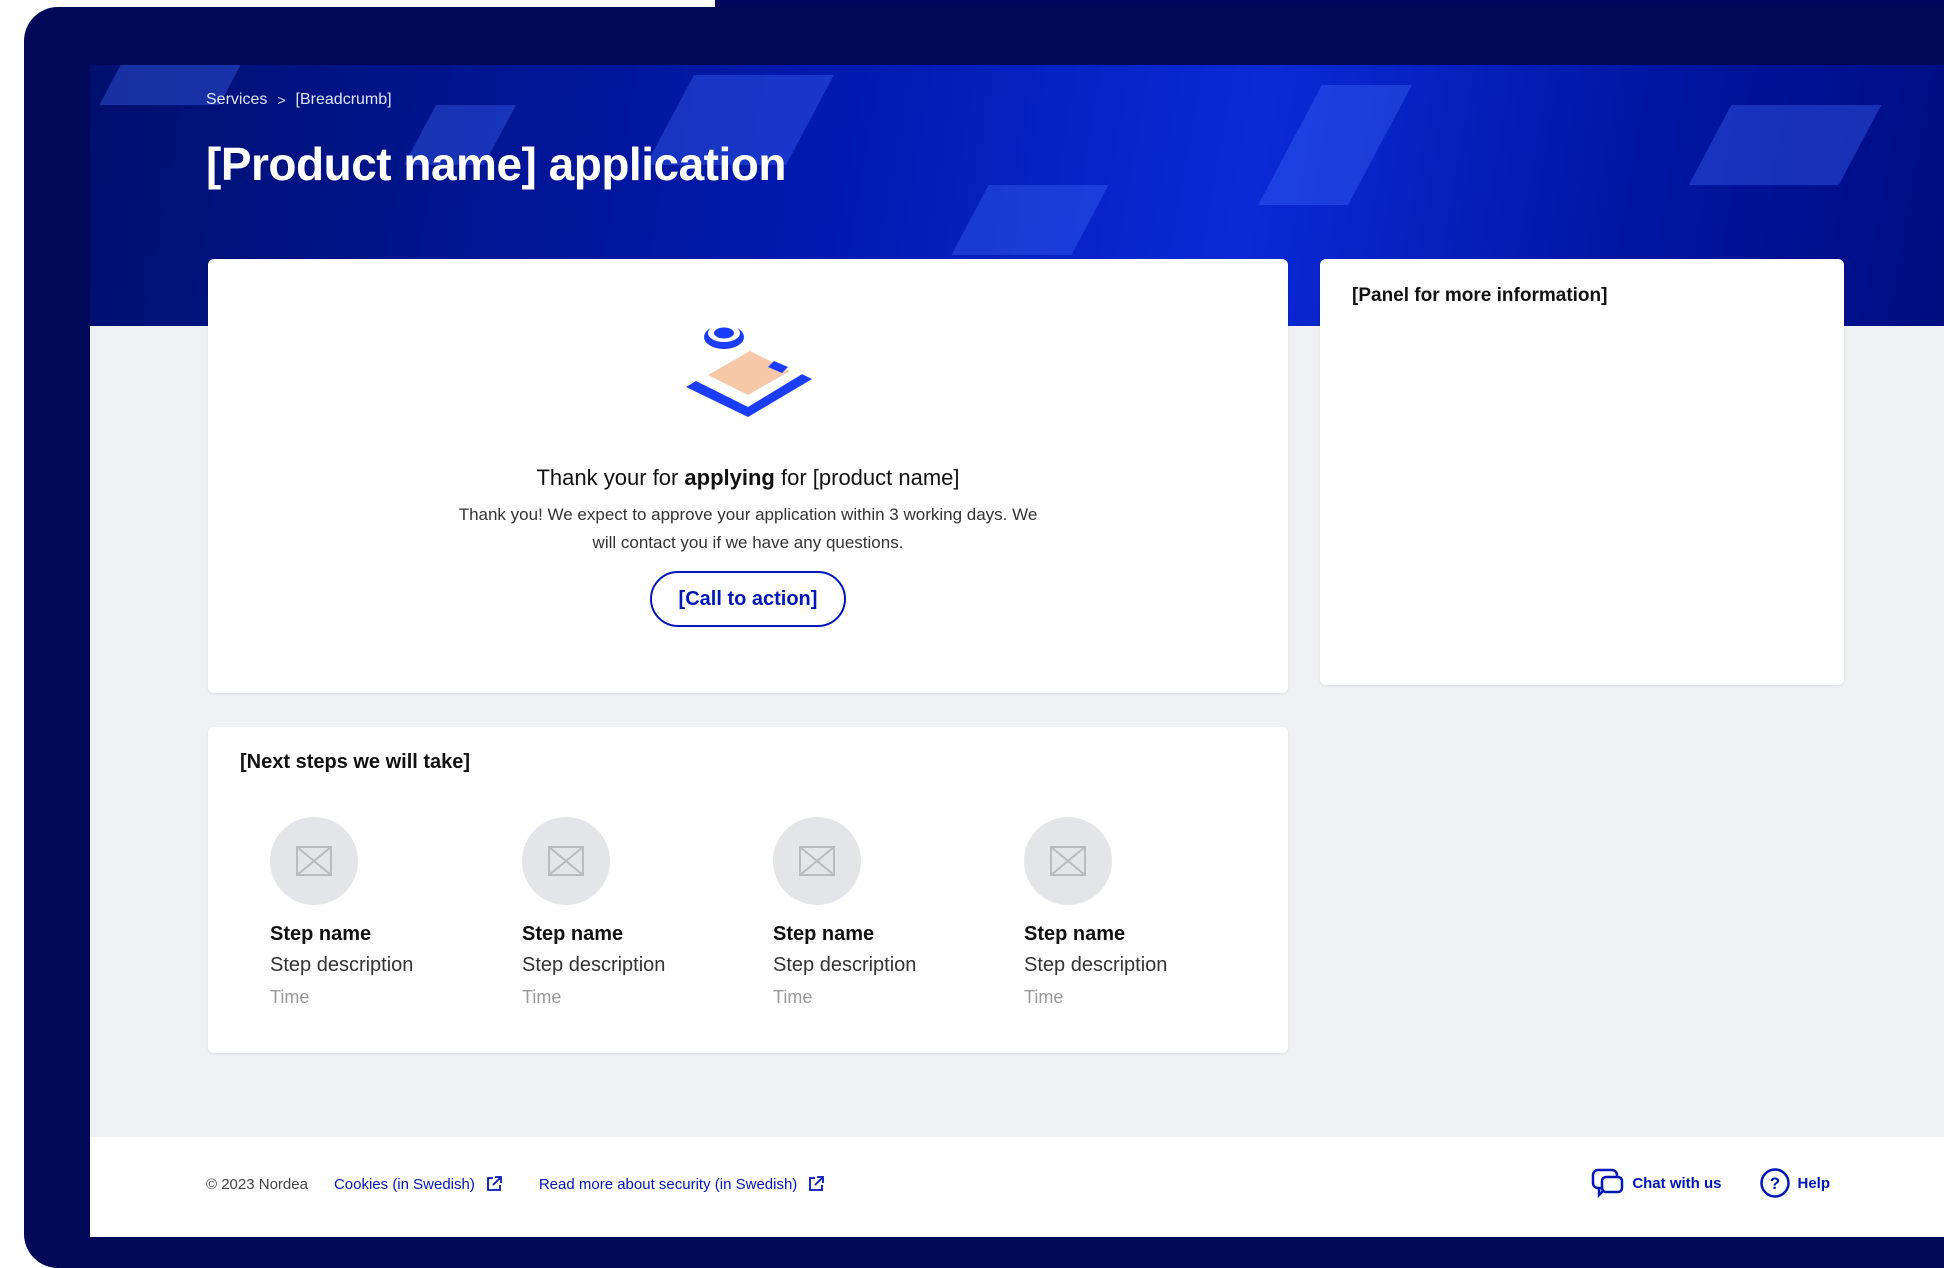 This screenshot has width=1944, height=1268. I want to click on chat-button: Chat with us, so click(1655, 1183).